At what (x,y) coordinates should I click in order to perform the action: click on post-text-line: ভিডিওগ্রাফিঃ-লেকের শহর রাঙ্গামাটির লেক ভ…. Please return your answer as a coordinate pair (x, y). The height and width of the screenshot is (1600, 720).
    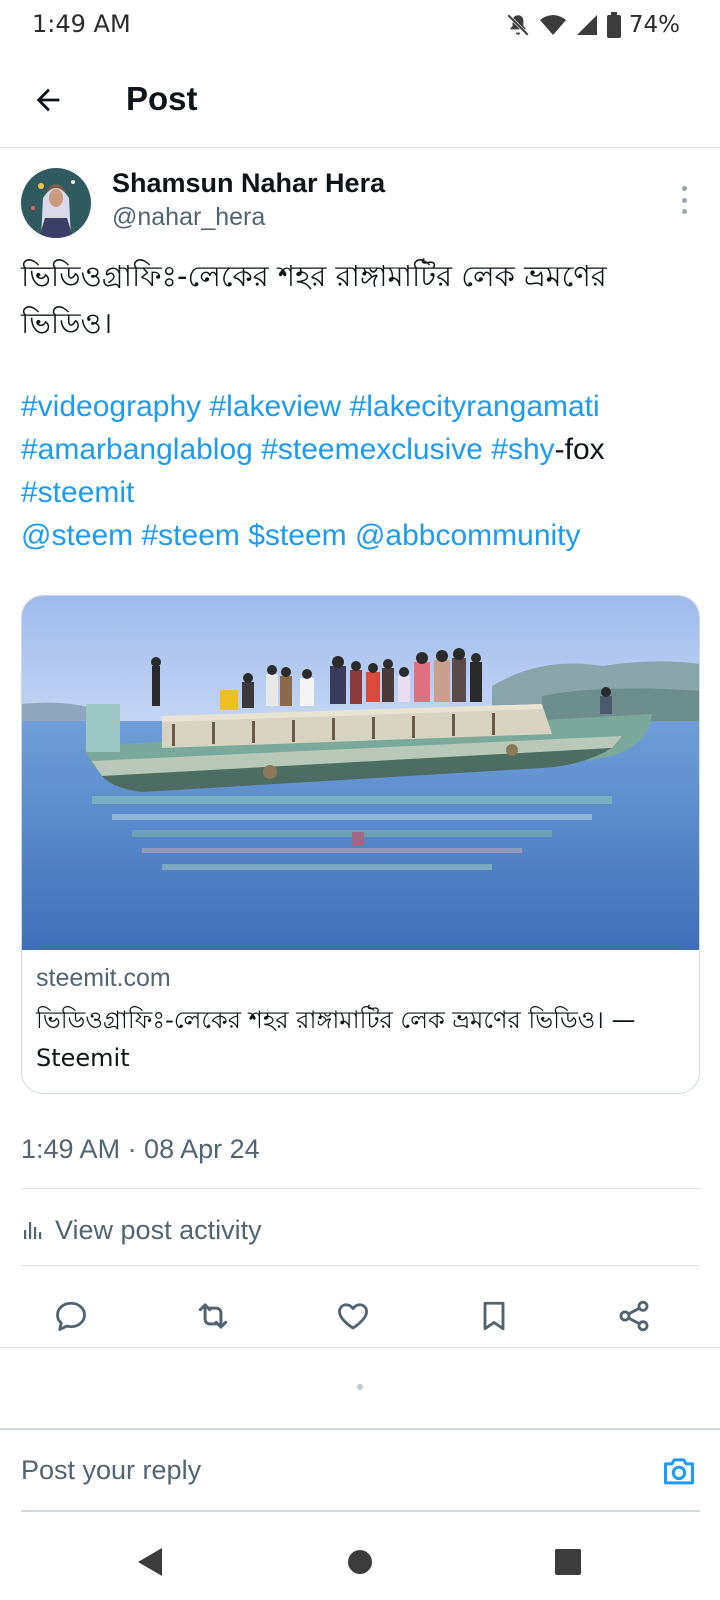
    Looking at the image, I should click on (314, 276).